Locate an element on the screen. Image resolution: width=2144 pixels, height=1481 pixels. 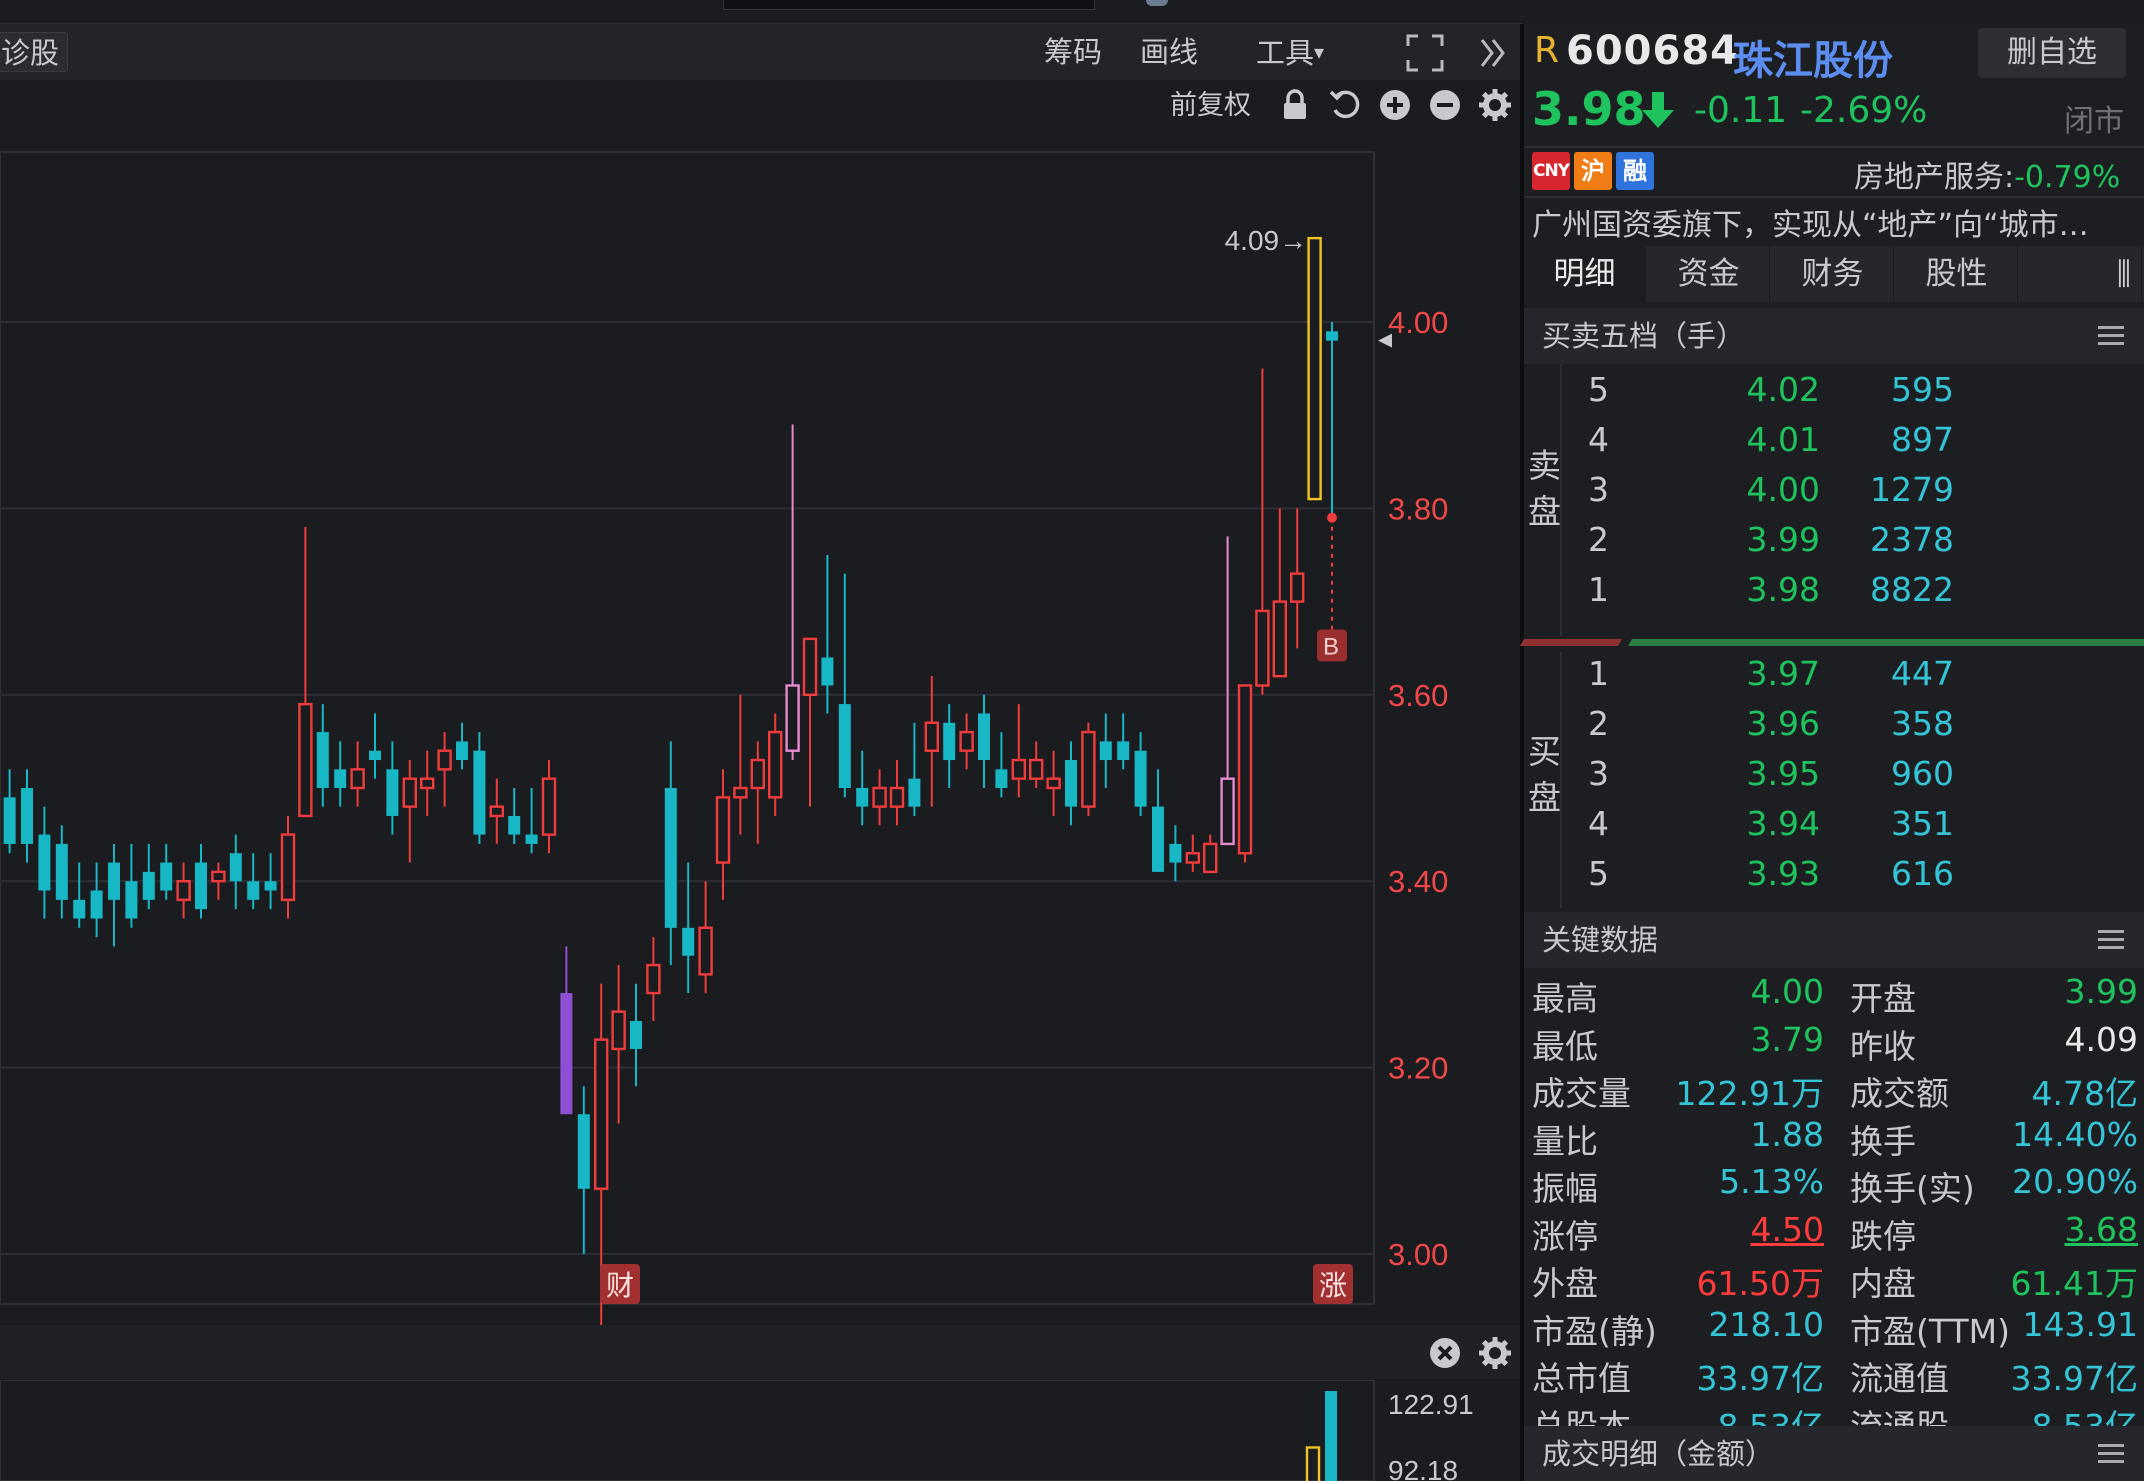
volume-plot-area is located at coordinates (687, 1430).